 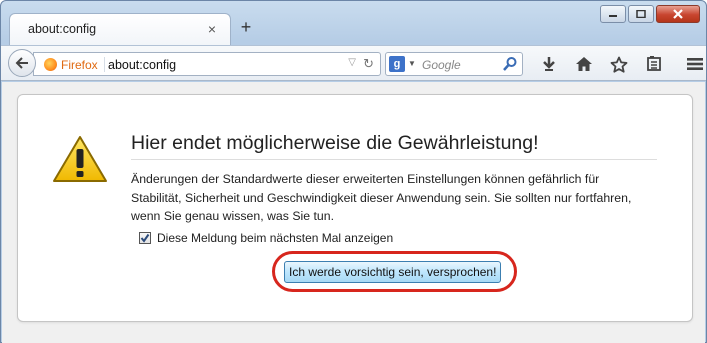 I want to click on accept-risk-button: Ich werde vorsichtig sein, versprochen!, so click(x=393, y=272).